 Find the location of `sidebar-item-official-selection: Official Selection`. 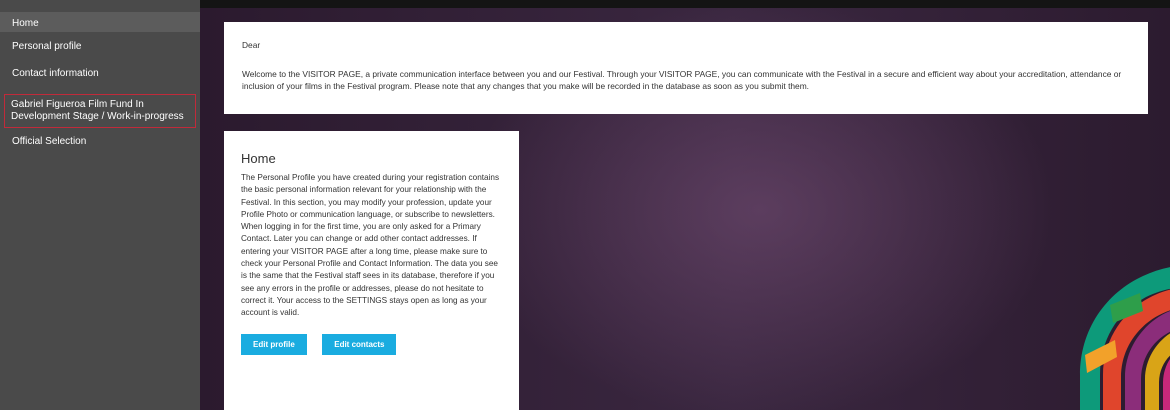

sidebar-item-official-selection: Official Selection is located at coordinates (100, 142).